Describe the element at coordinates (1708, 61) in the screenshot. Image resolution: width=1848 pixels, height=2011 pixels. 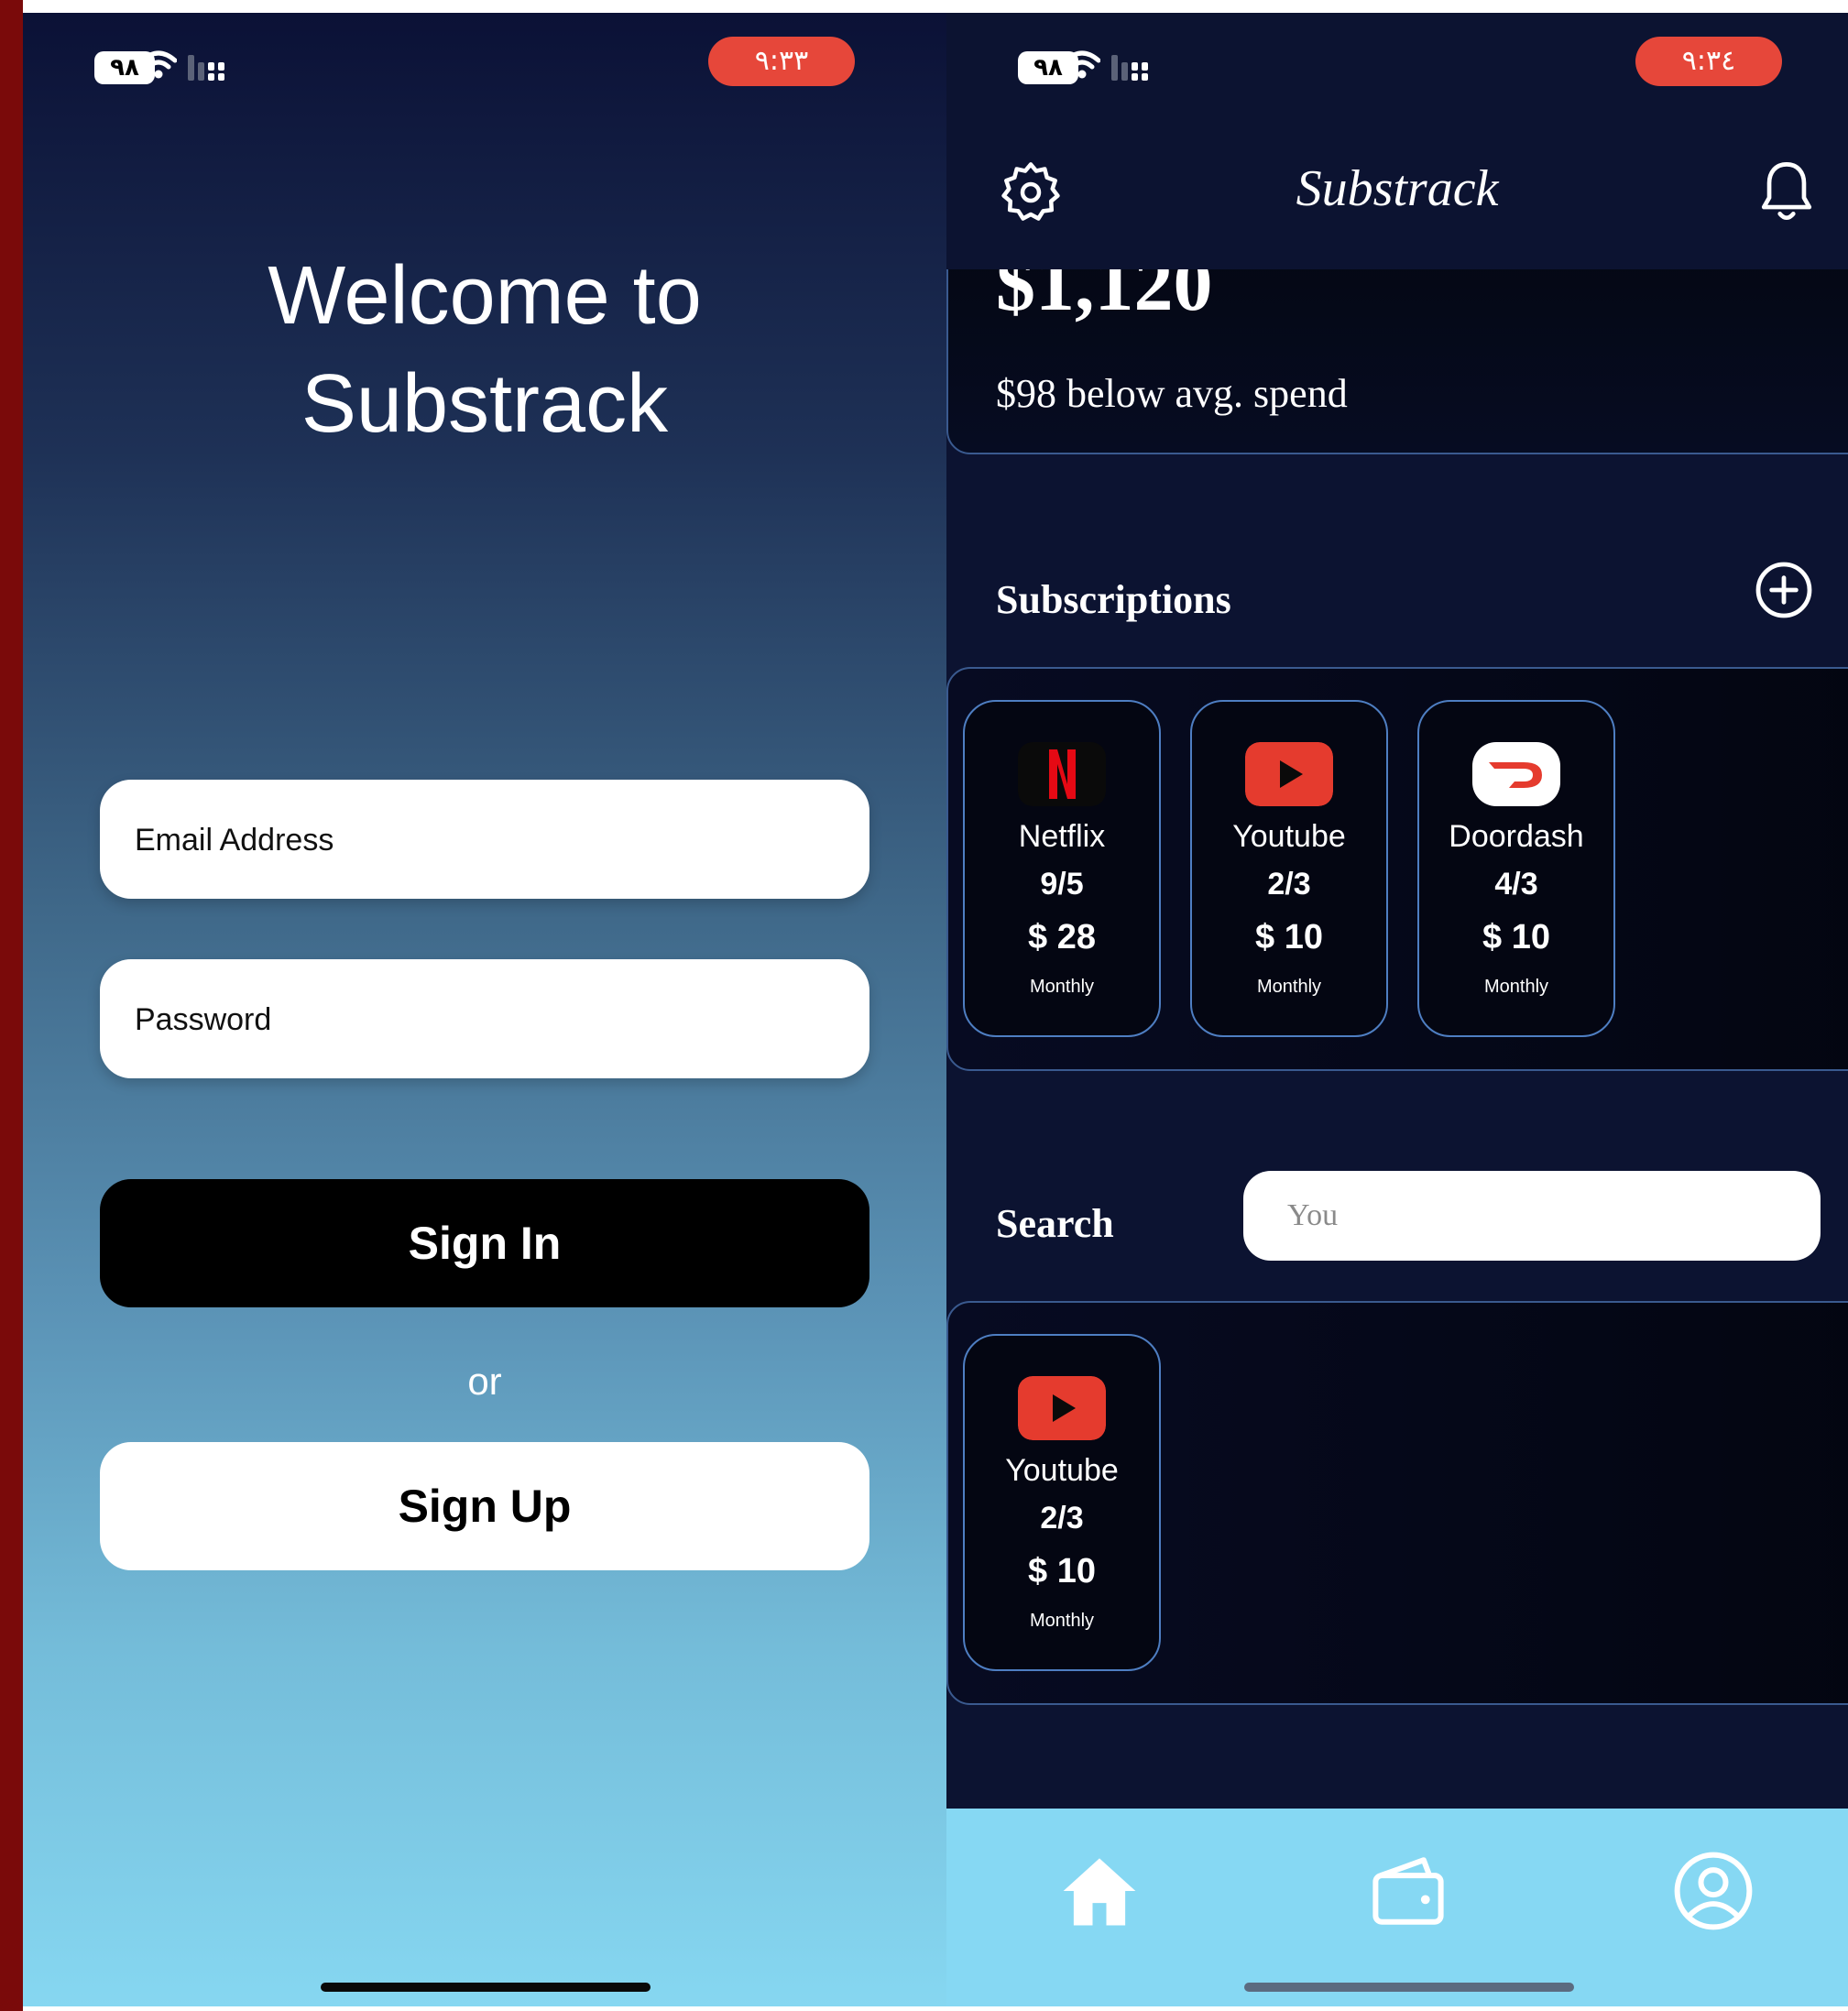
I see `status-time: ٩:٣٤` at that location.